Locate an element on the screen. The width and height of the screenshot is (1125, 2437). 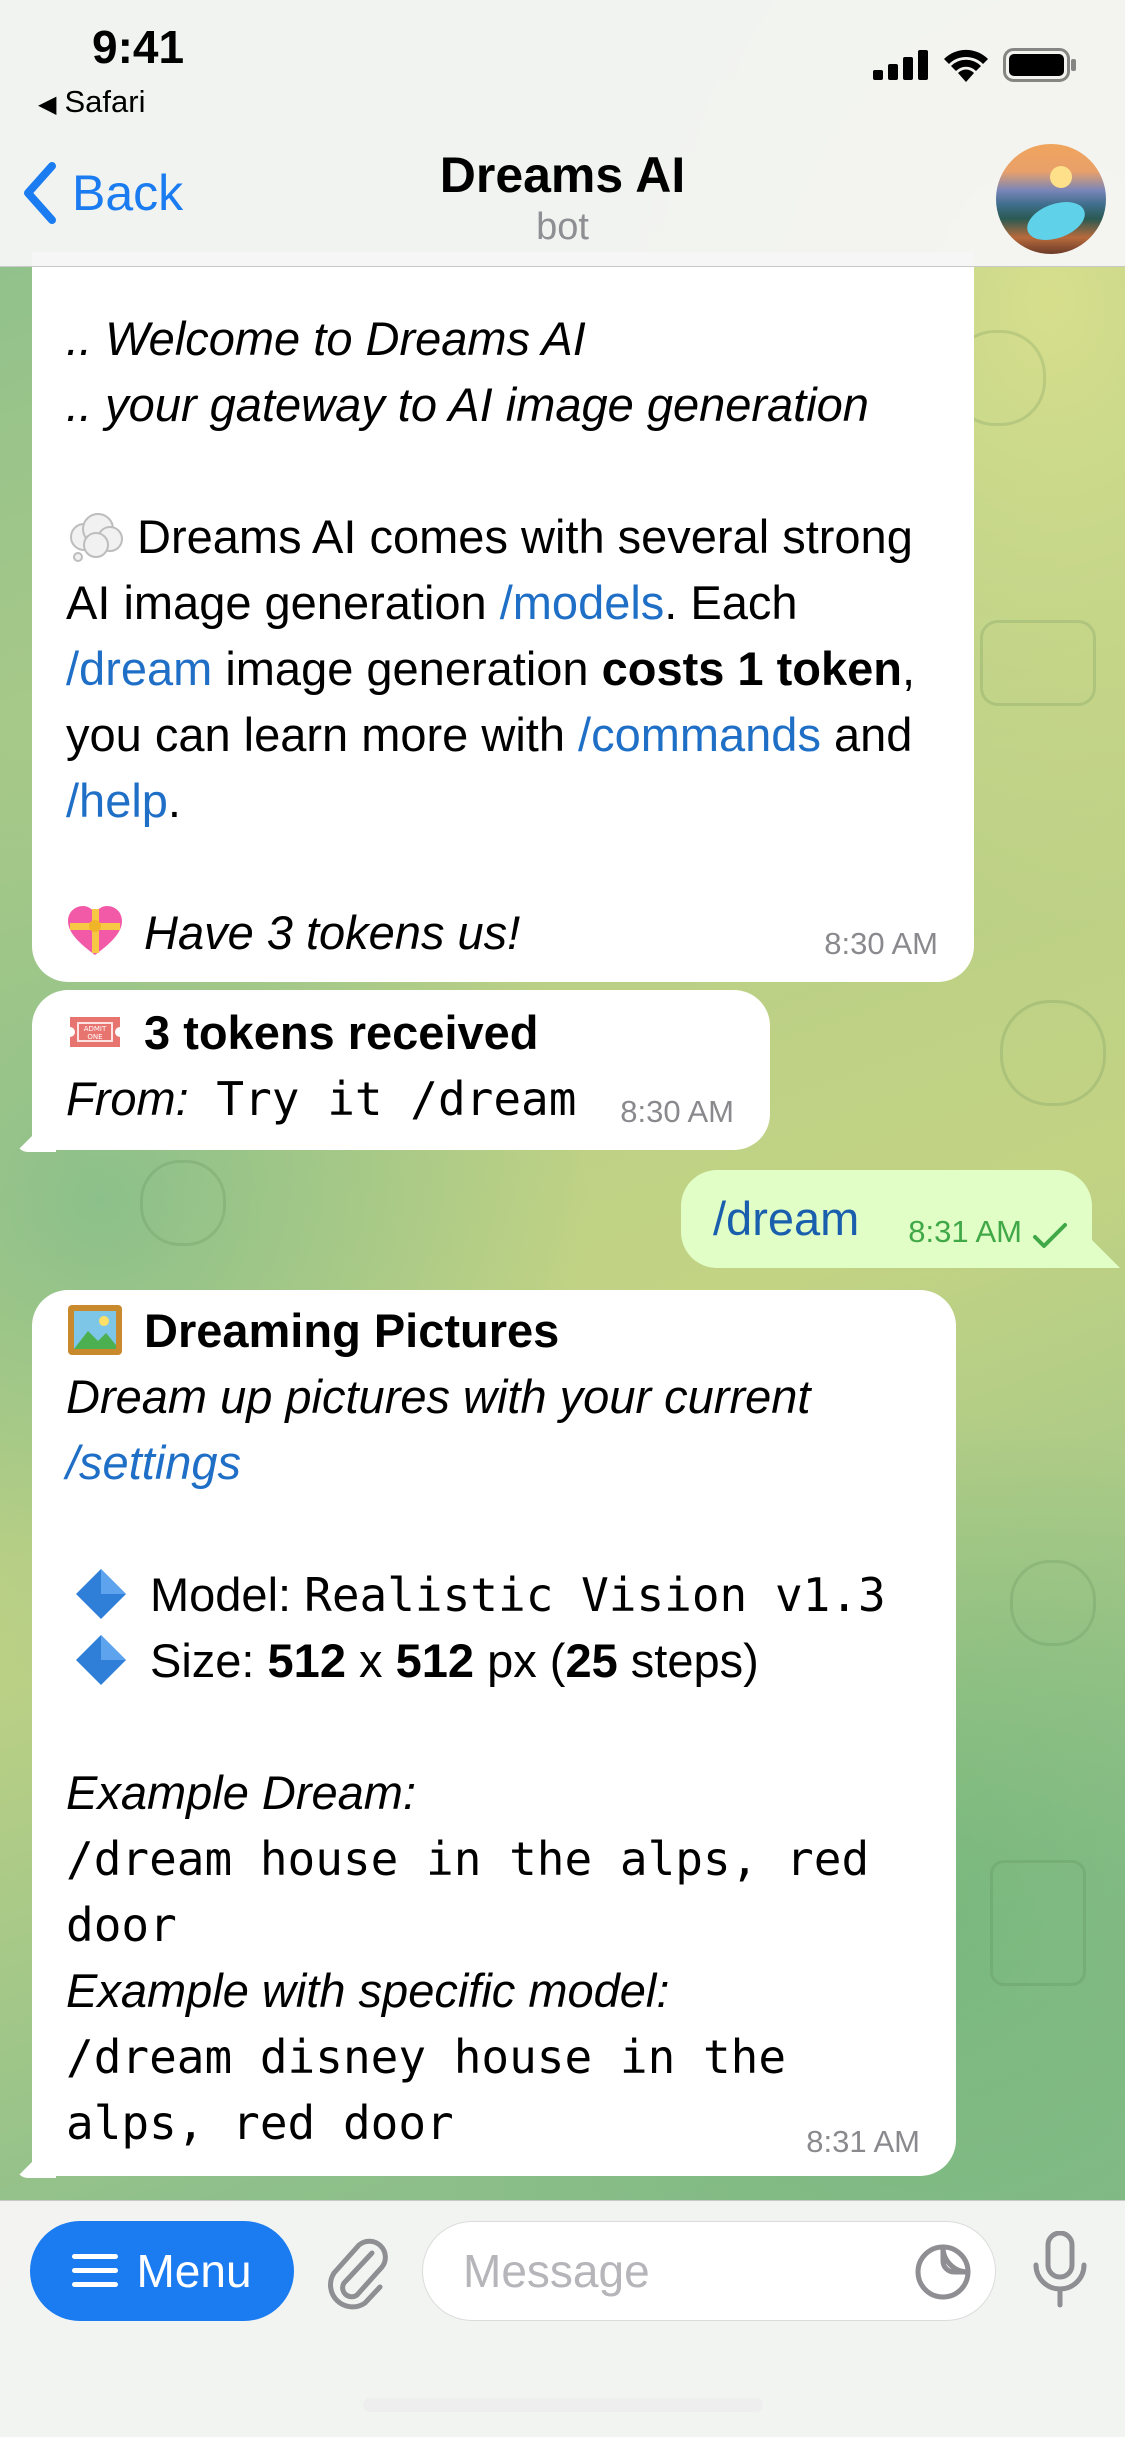
commands-command-link: /commands is located at coordinates (699, 734).